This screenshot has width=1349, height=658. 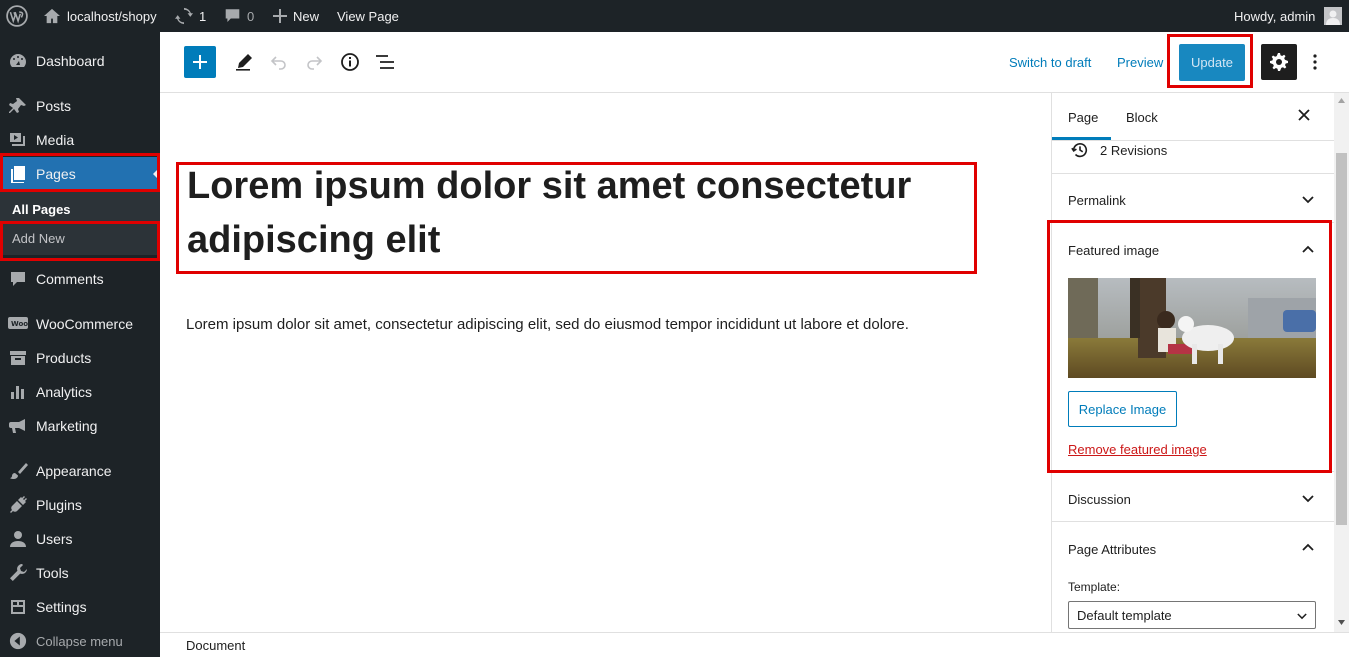 What do you see at coordinates (1137, 449) in the screenshot?
I see `remove-featured-image-link: Remove featured image` at bounding box center [1137, 449].